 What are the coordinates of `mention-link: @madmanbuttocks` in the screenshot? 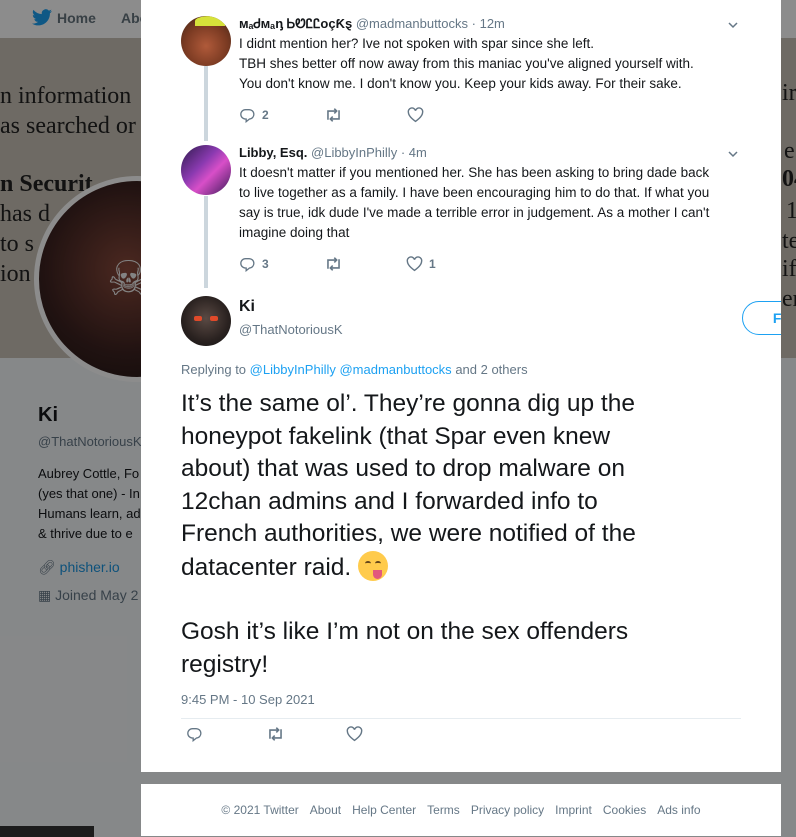 It's located at (395, 369).